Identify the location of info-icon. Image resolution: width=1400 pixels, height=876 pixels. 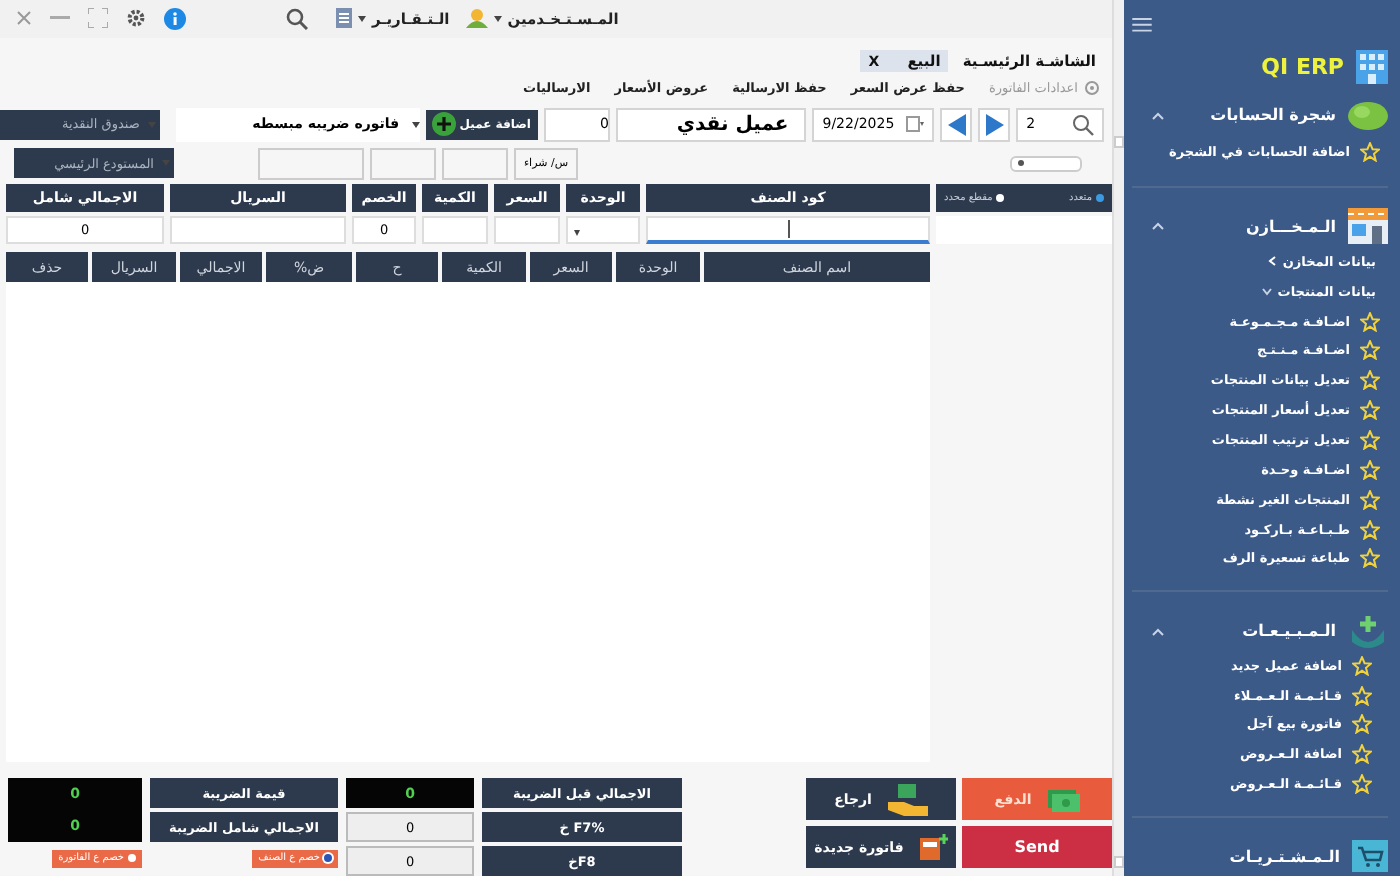
(175, 18).